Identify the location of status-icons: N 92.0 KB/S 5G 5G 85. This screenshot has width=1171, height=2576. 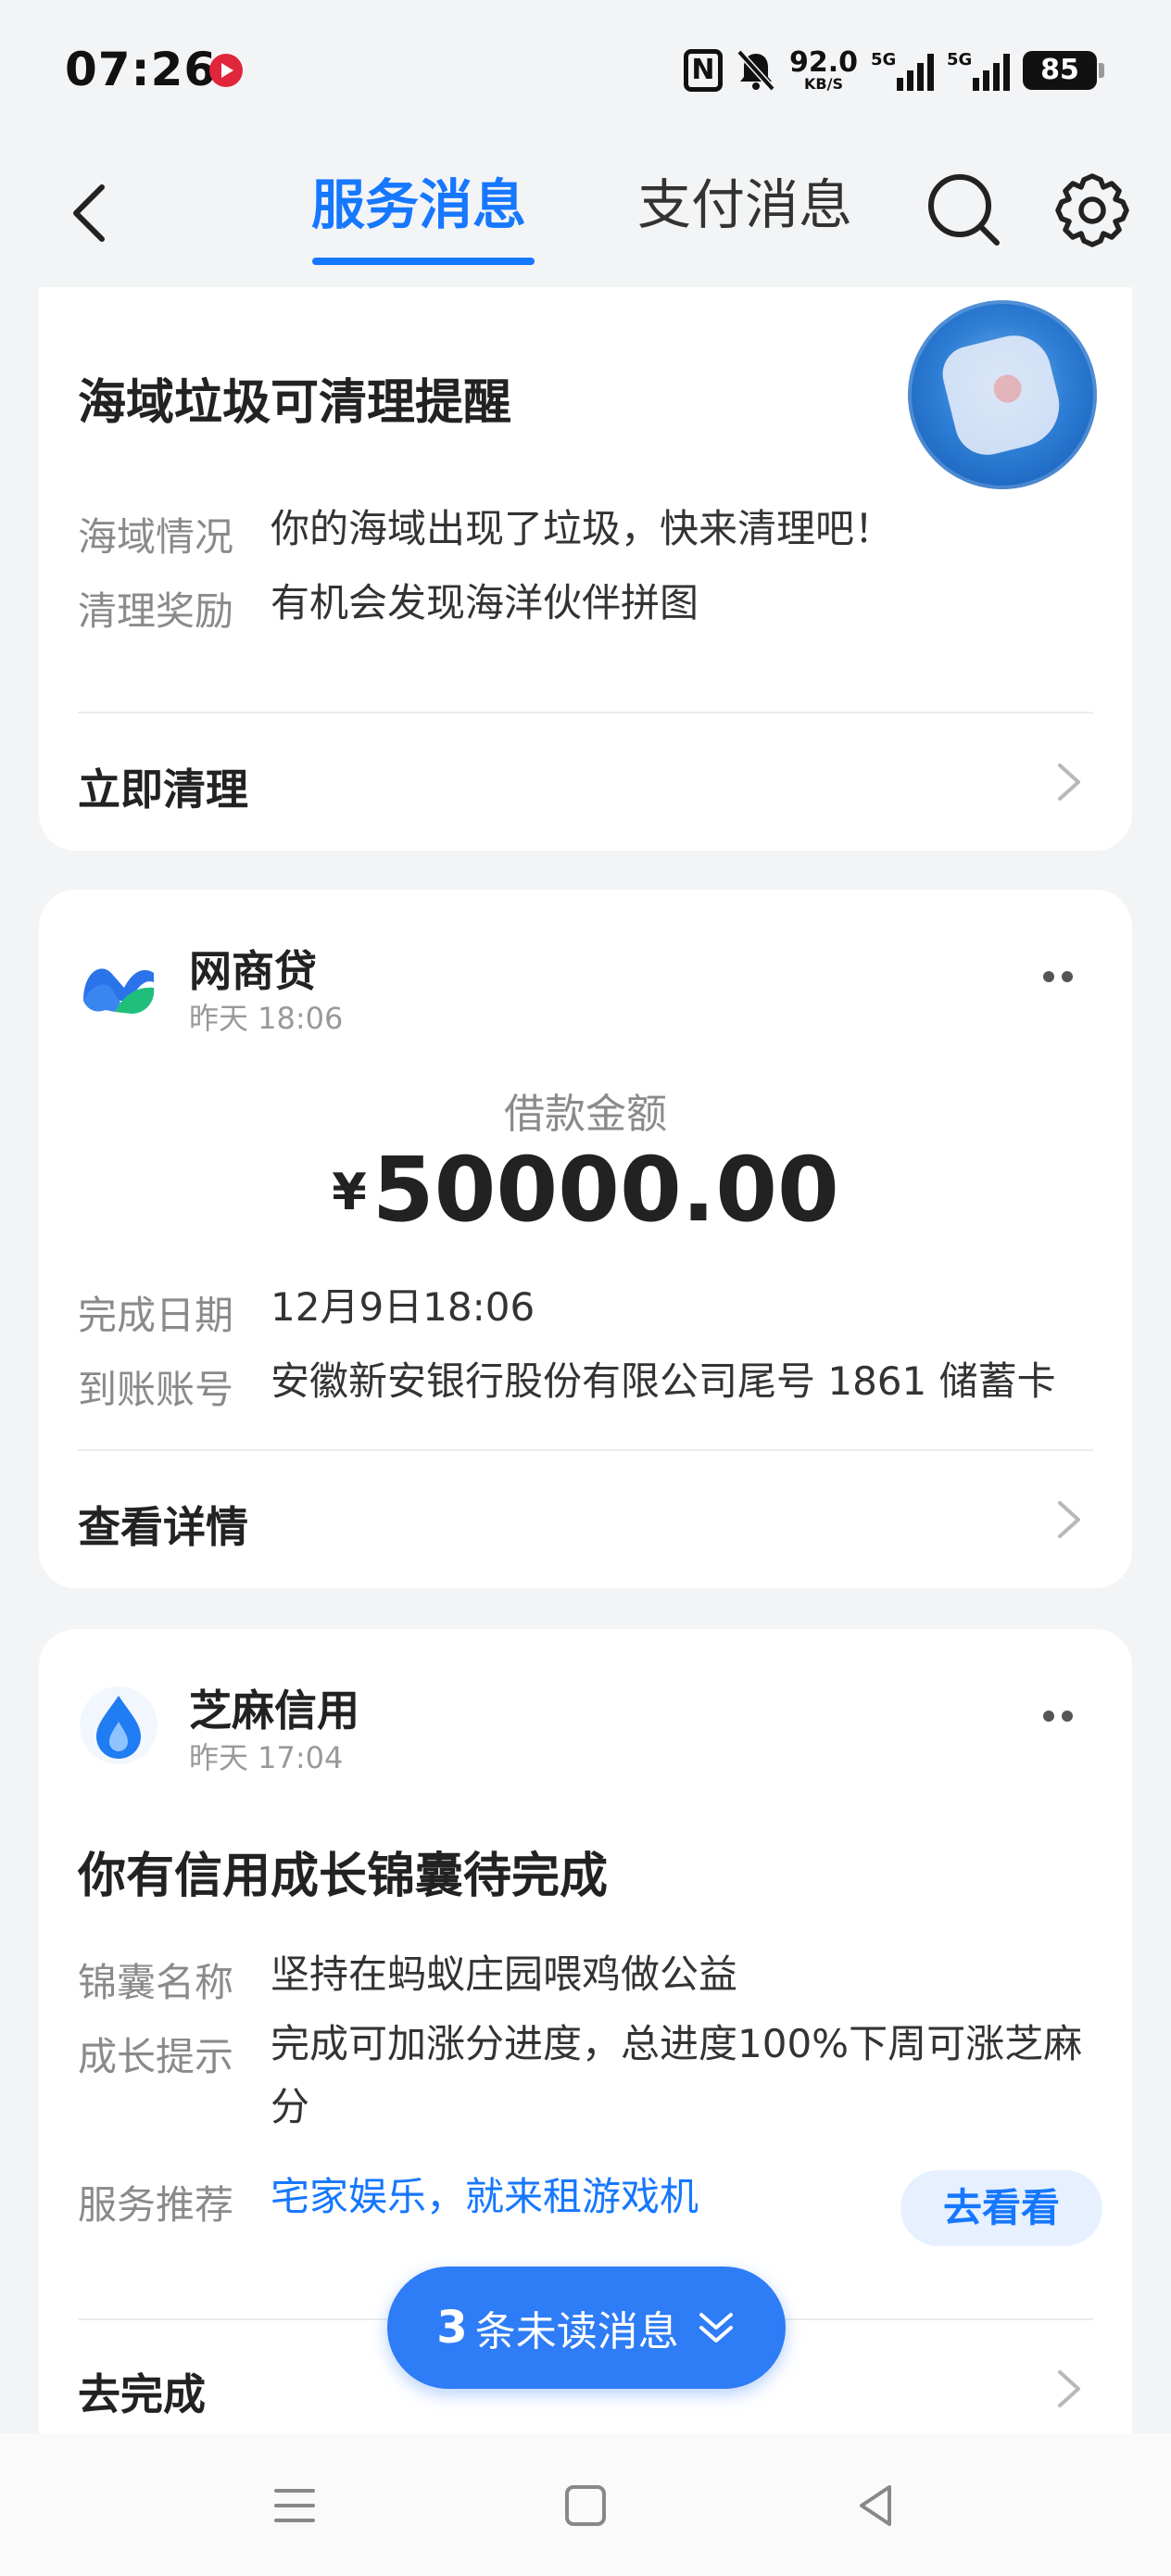
(894, 70).